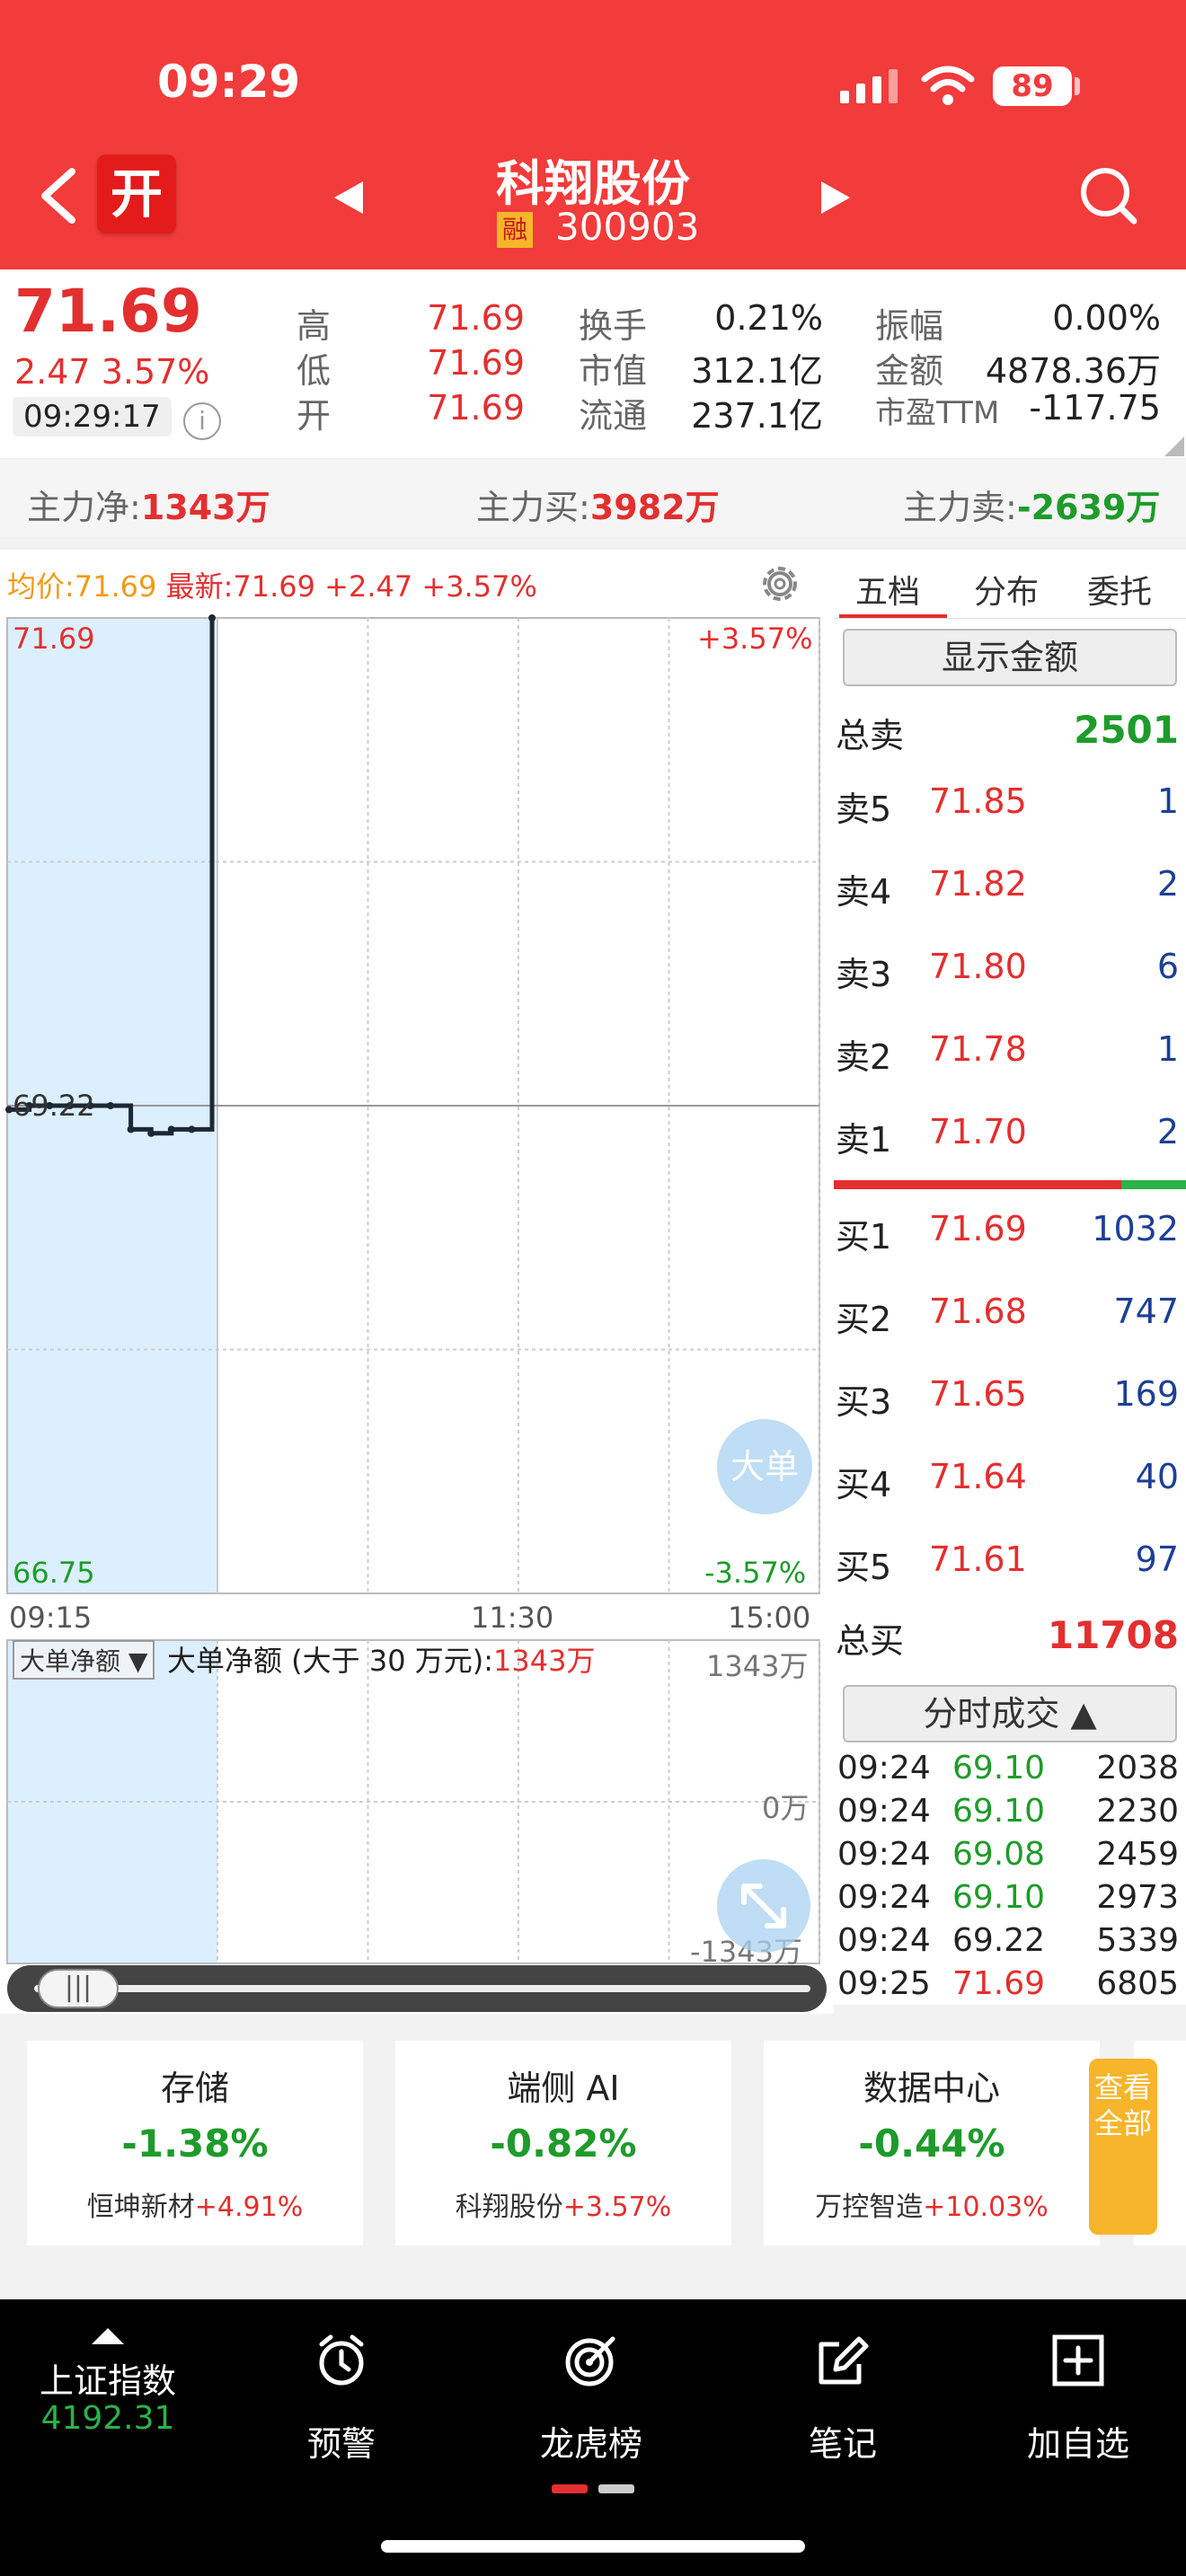 This screenshot has height=2576, width=1186. I want to click on bid-level-price: 71.64, so click(978, 1476).